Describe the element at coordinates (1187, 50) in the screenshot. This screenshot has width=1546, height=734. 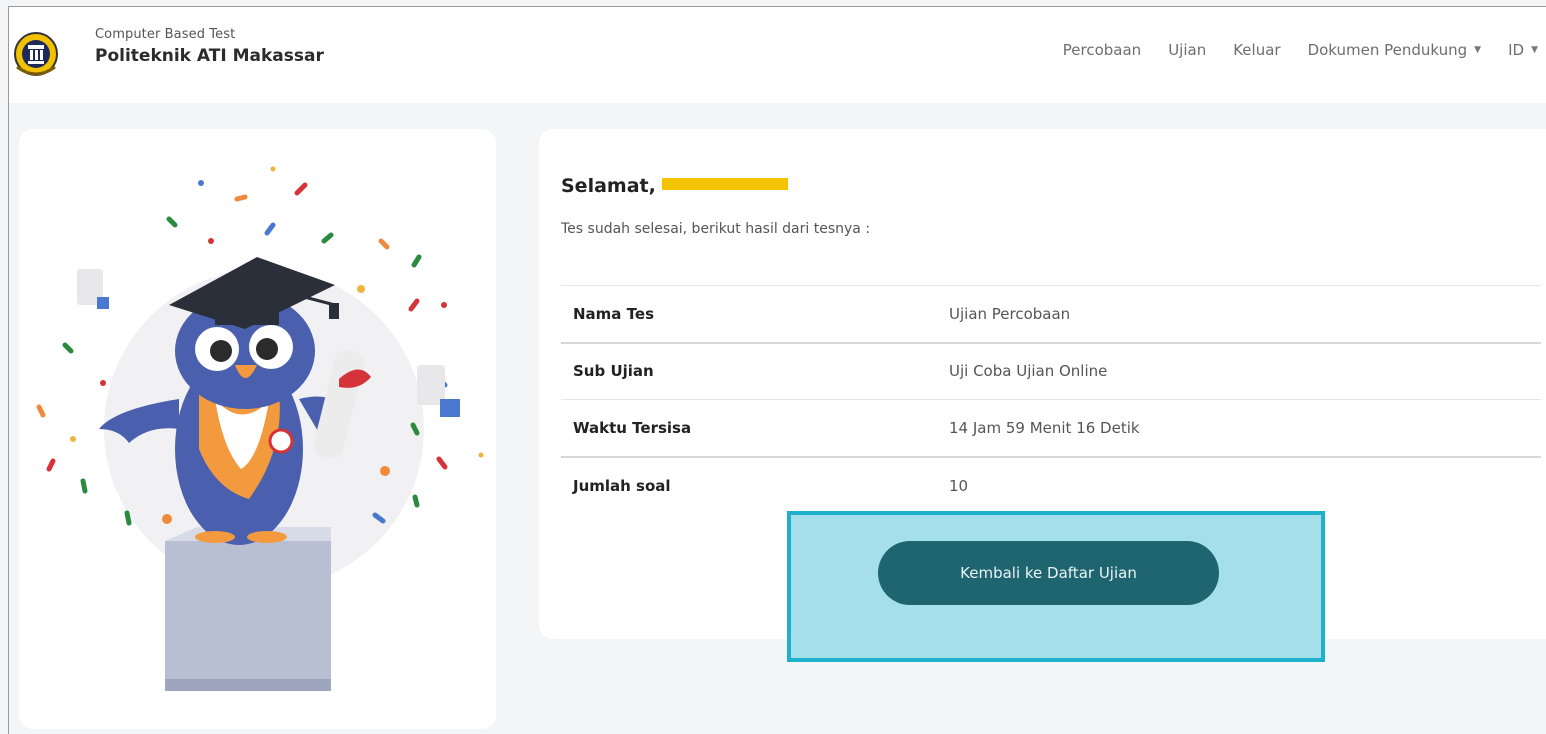
I see `nav-ujian: Ujian` at that location.